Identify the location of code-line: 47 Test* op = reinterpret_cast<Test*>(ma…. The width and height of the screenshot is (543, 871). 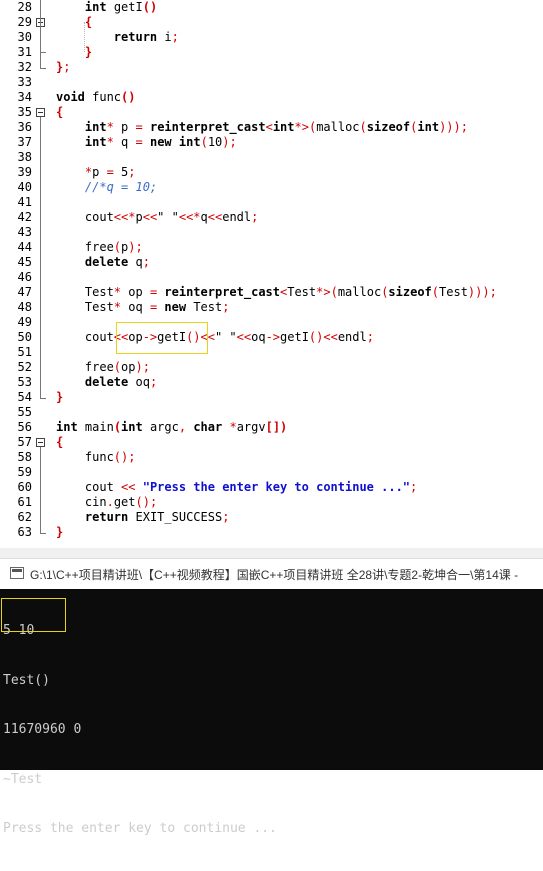
(271, 292).